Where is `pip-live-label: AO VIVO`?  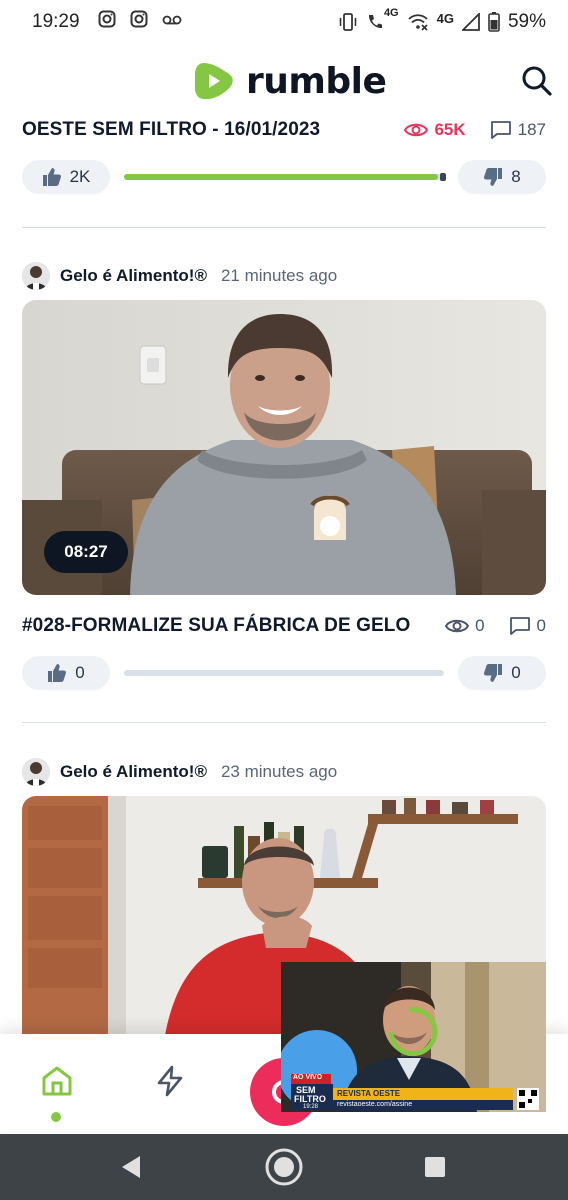
pip-live-label: AO VIVO is located at coordinates (308, 1077).